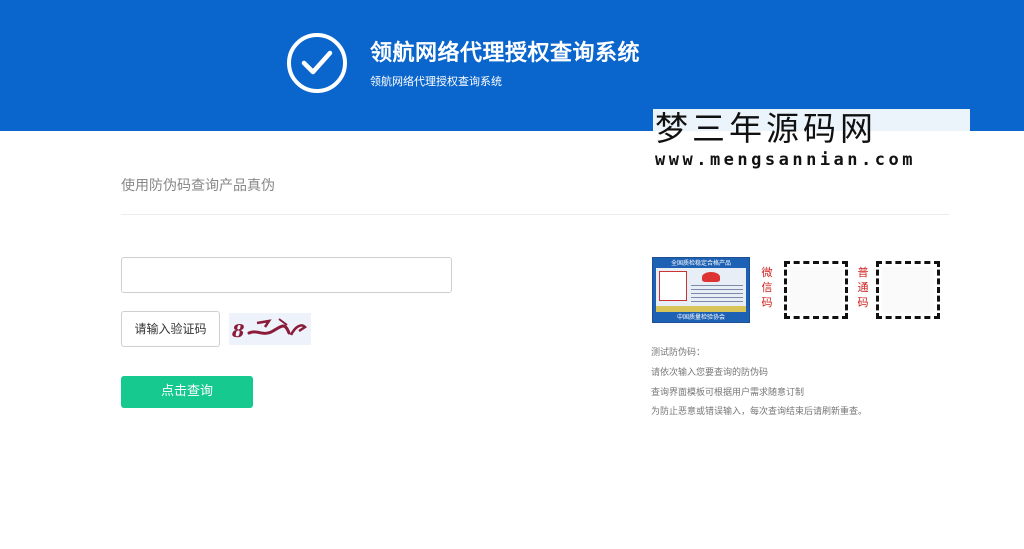  What do you see at coordinates (436, 81) in the screenshot?
I see `site-subtitle: 领航网络代理授权查询系统` at bounding box center [436, 81].